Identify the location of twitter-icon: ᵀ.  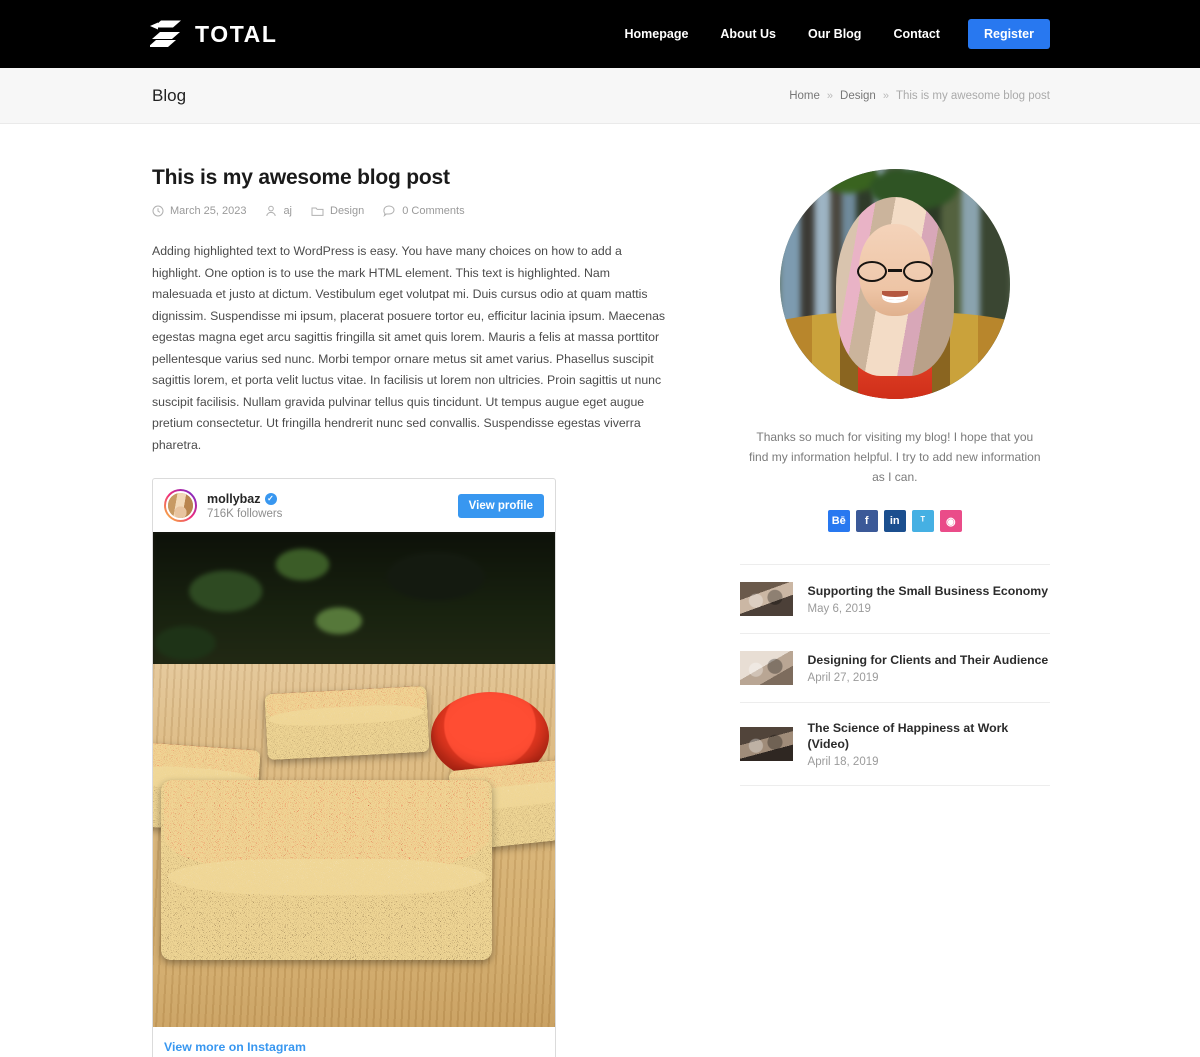
(922, 521).